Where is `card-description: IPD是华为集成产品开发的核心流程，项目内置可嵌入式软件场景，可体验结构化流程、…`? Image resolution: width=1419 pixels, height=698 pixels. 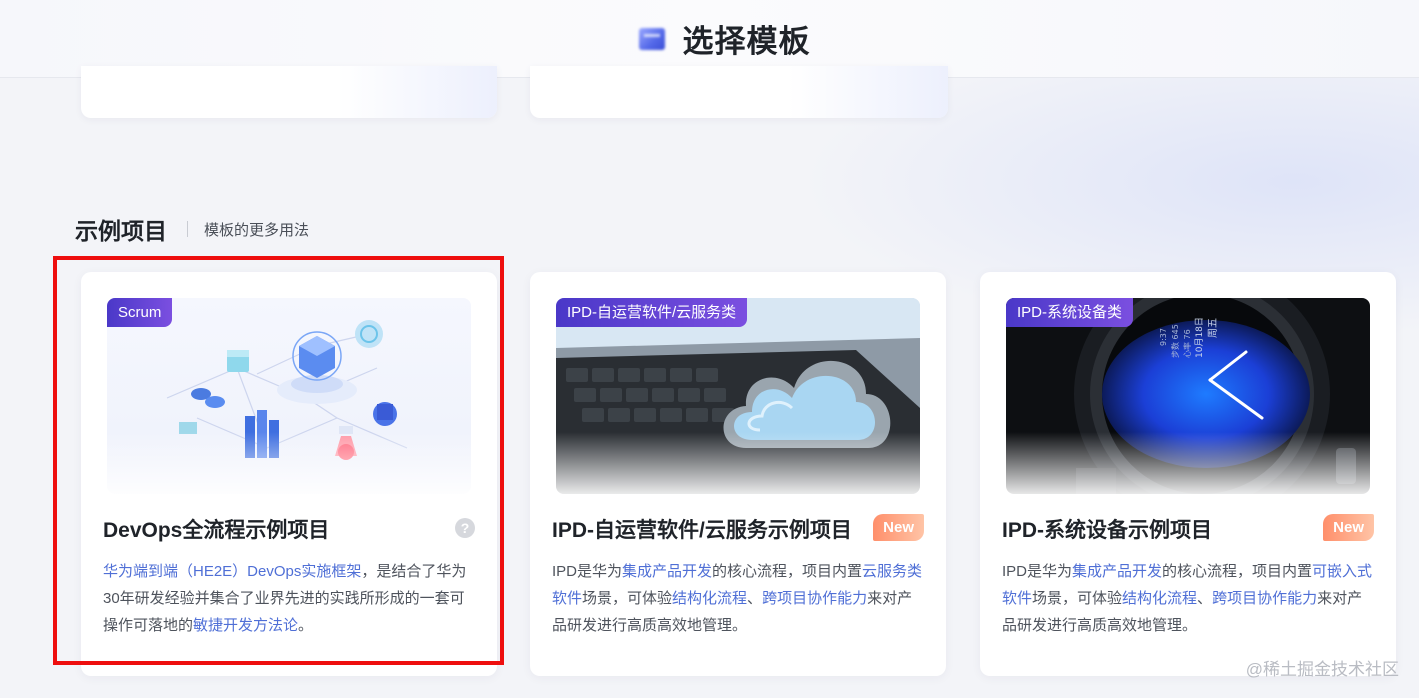 card-description: IPD是华为集成产品开发的核心流程，项目内置可嵌入式软件场景，可体验结构化流程、… is located at coordinates (1188, 598).